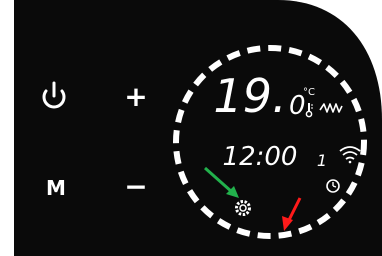 The height and width of the screenshot is (256, 382). What do you see at coordinates (249, 96) in the screenshot?
I see `temperature-value: 19.` at bounding box center [249, 96].